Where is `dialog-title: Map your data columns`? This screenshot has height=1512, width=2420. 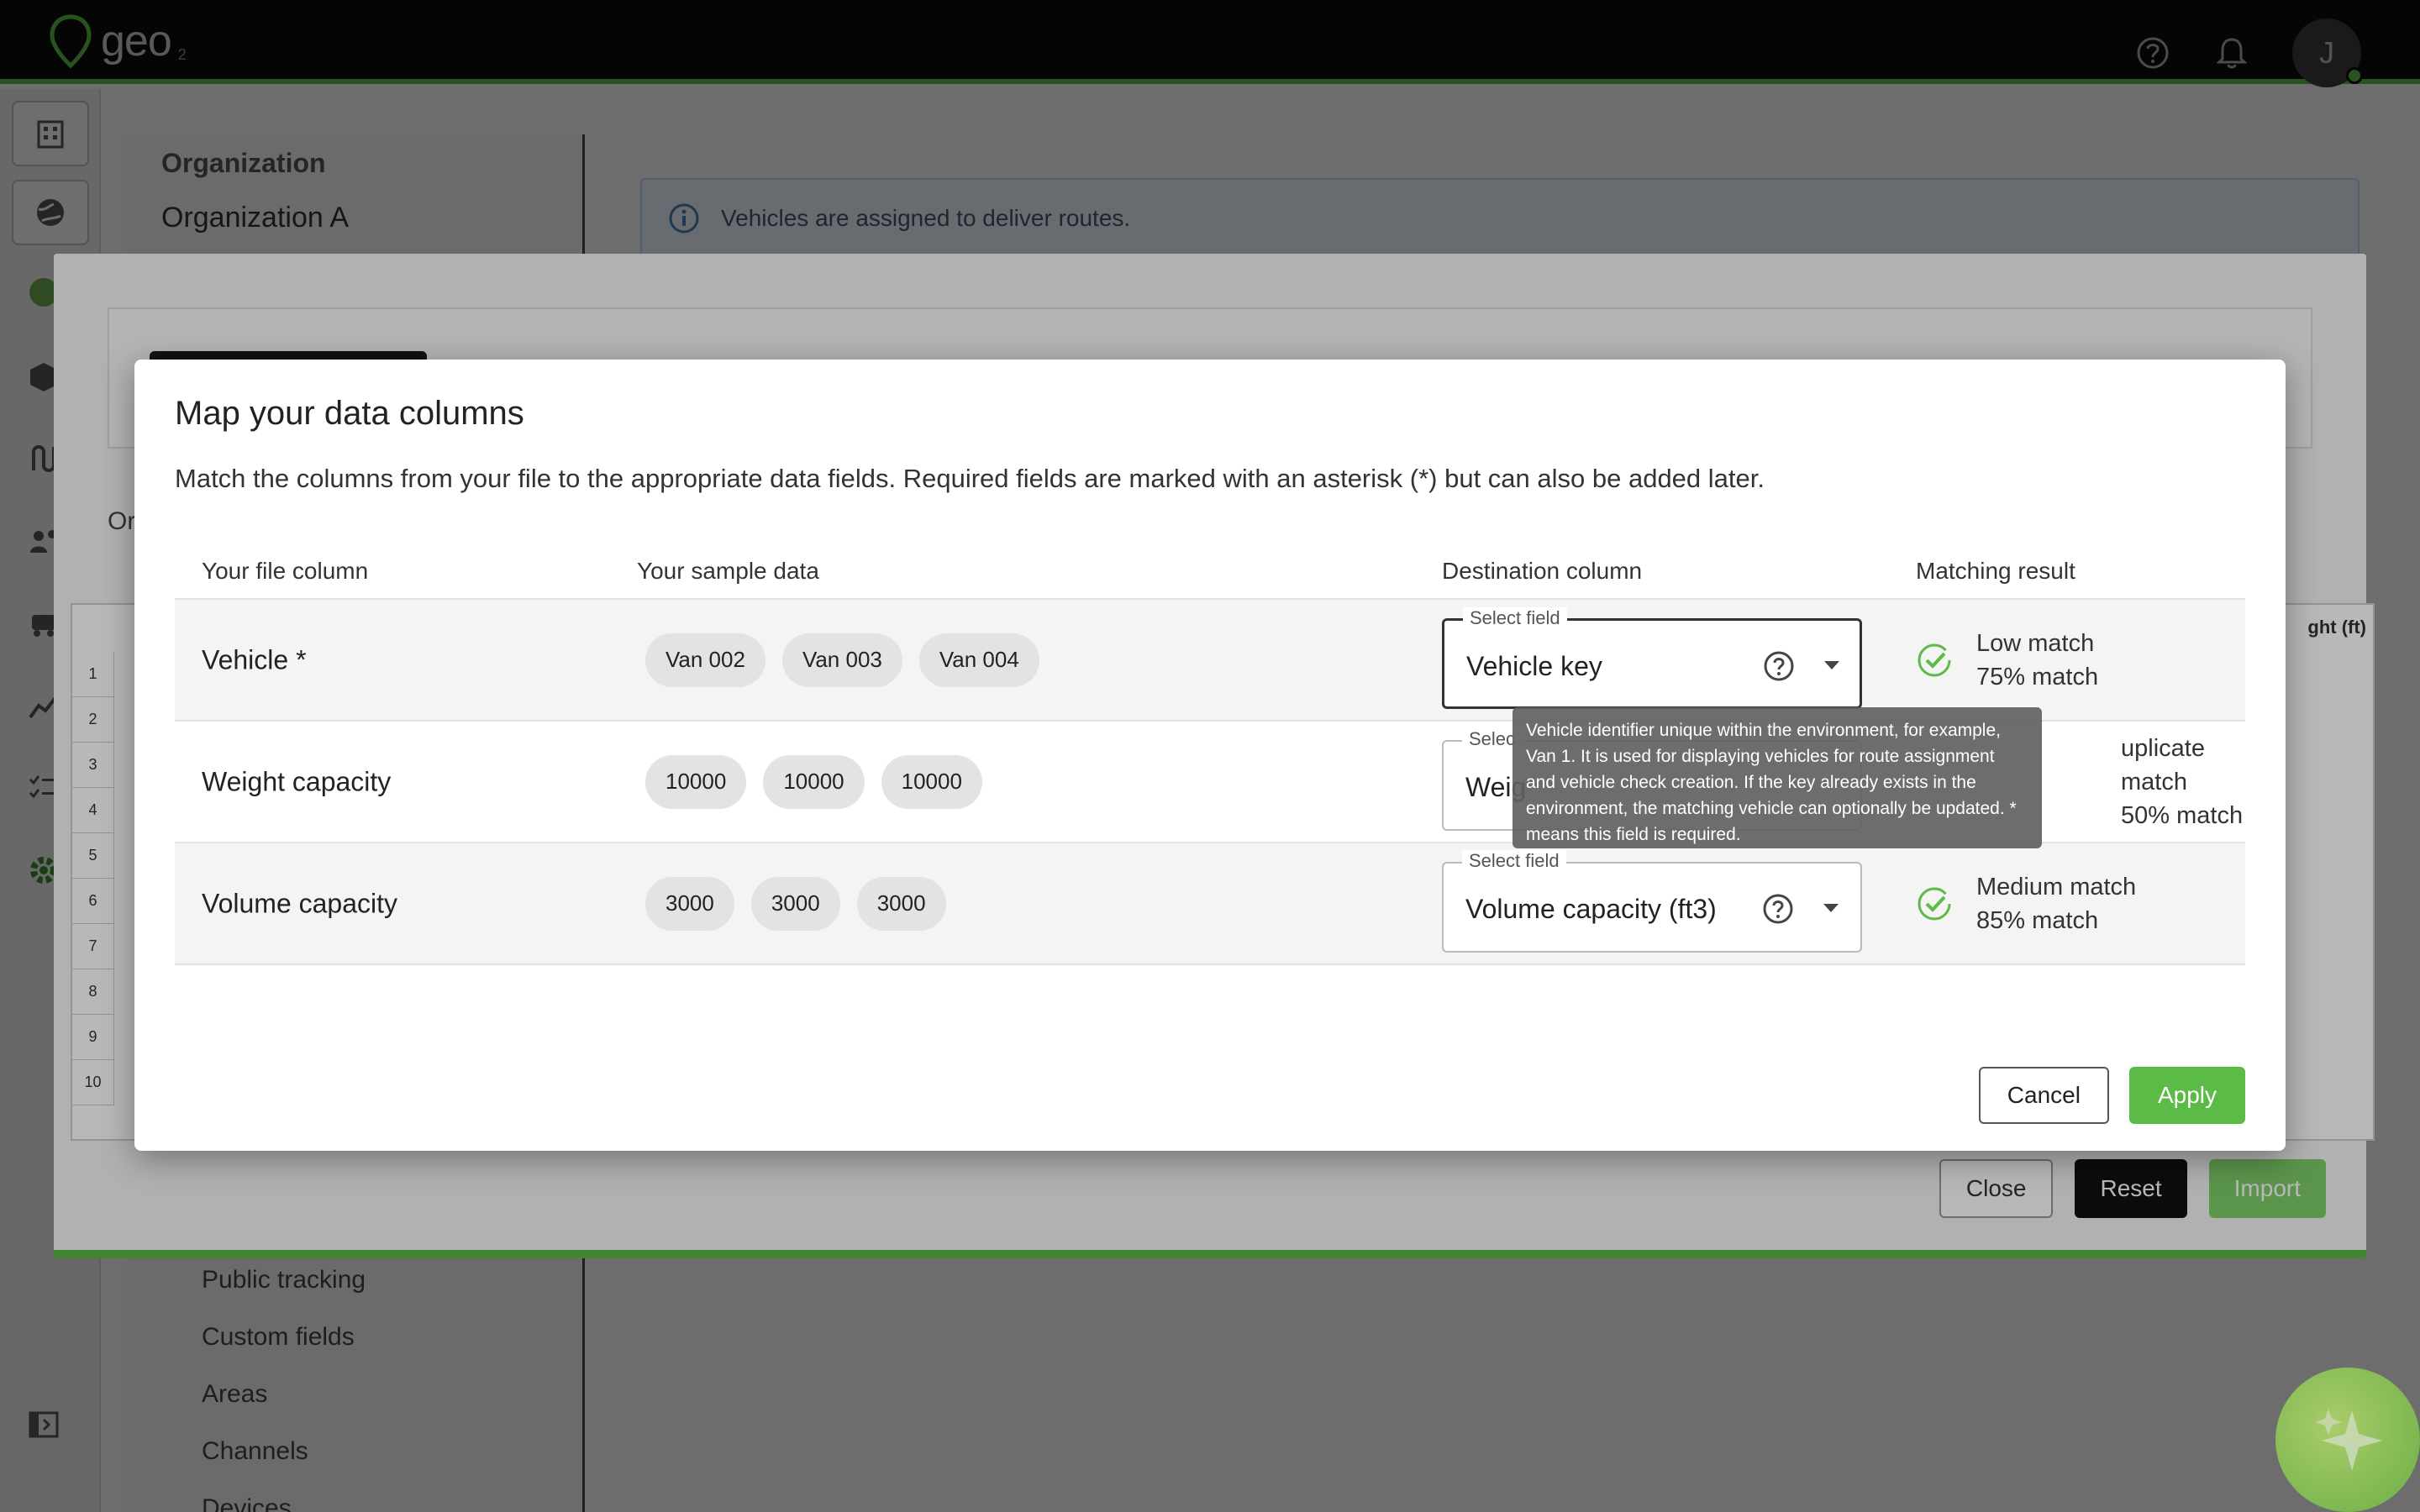 dialog-title: Map your data columns is located at coordinates (349, 413).